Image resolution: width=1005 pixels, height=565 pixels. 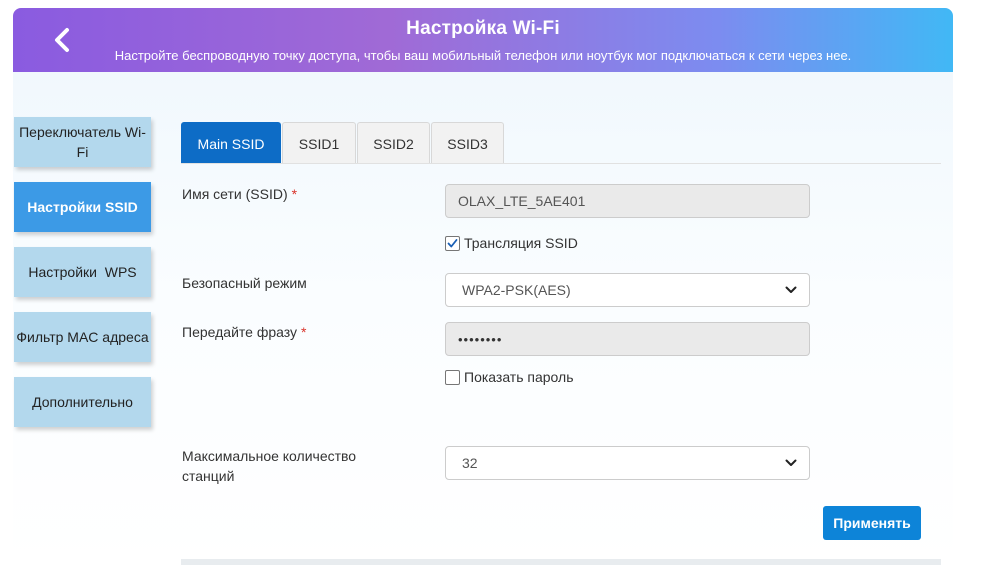 I want to click on apply-button: Применять, so click(x=872, y=523).